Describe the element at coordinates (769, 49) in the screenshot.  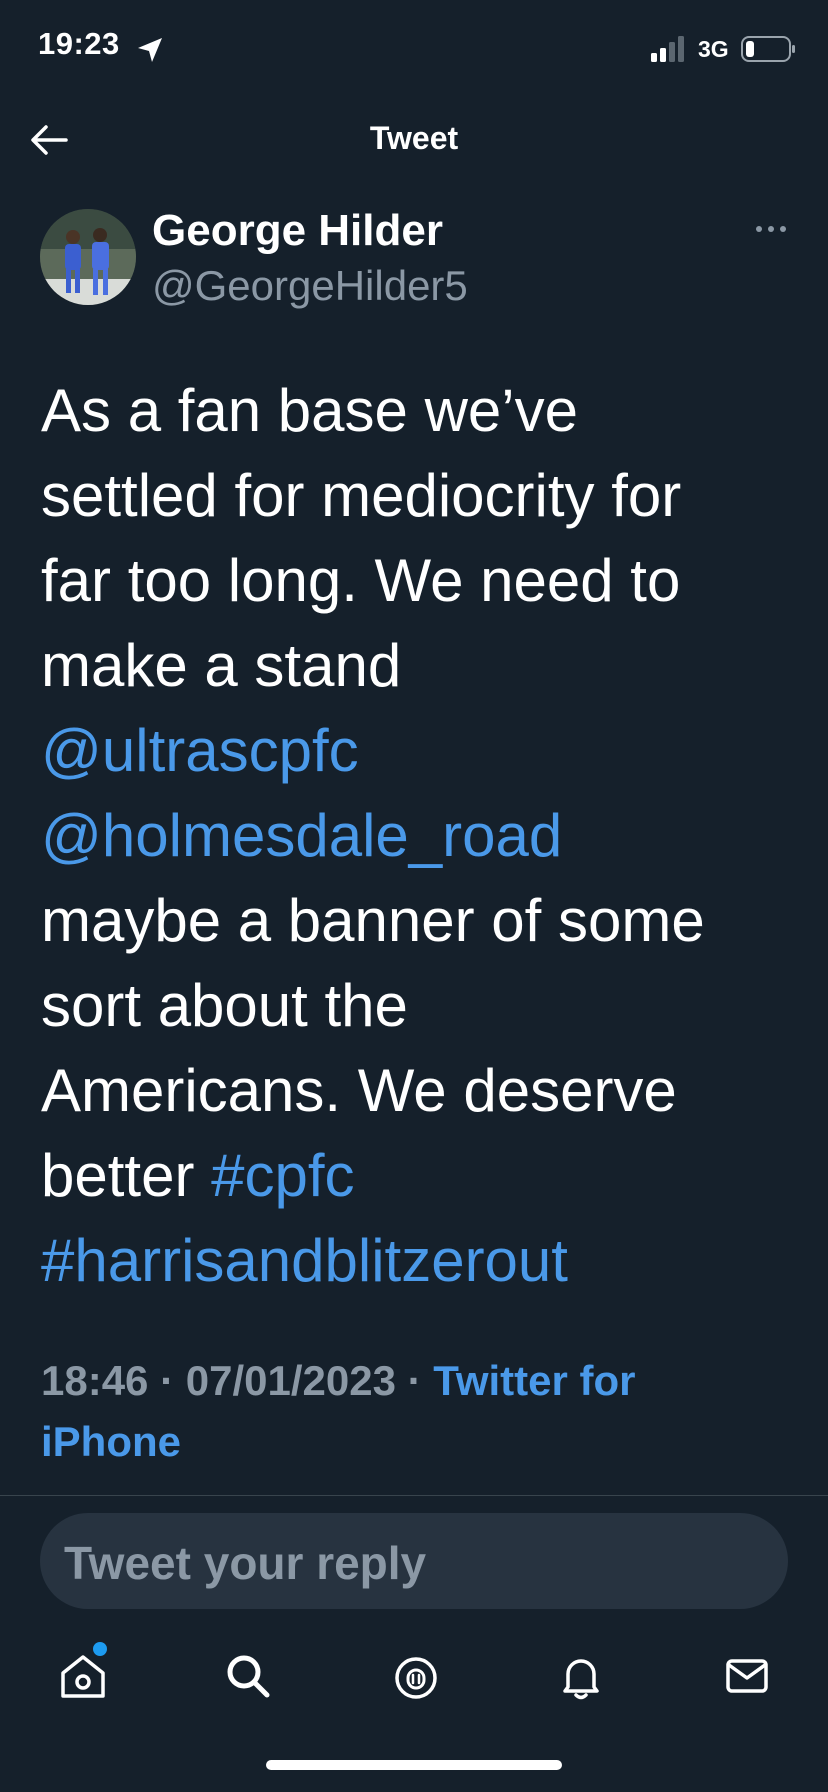
I see `battery-icon` at that location.